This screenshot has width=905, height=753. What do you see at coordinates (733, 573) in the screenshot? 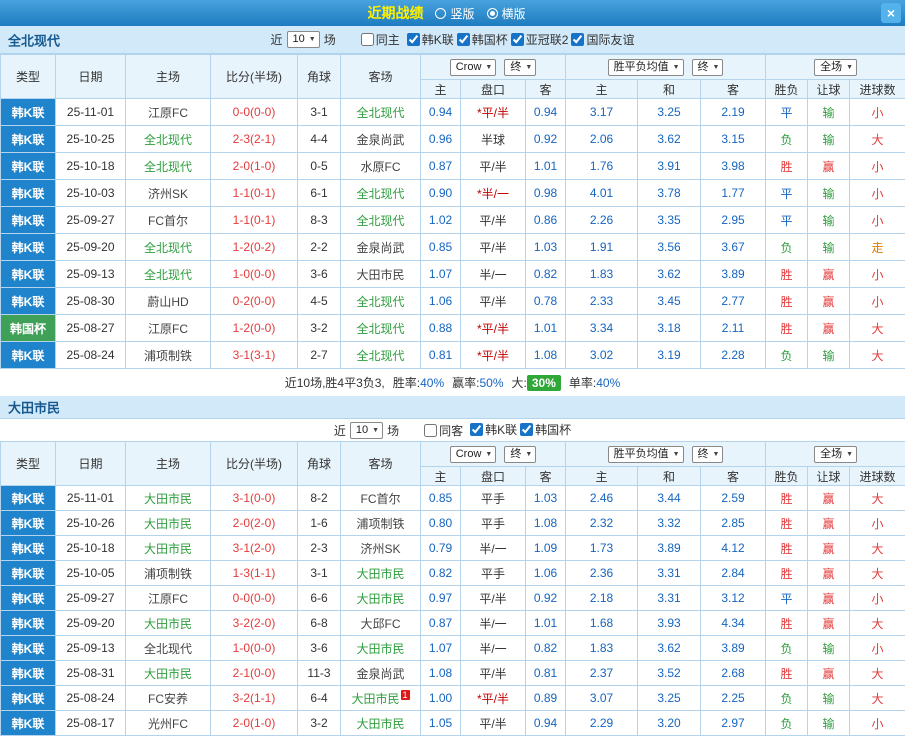
I see `eu-away-odds-cell: 2.84` at bounding box center [733, 573].